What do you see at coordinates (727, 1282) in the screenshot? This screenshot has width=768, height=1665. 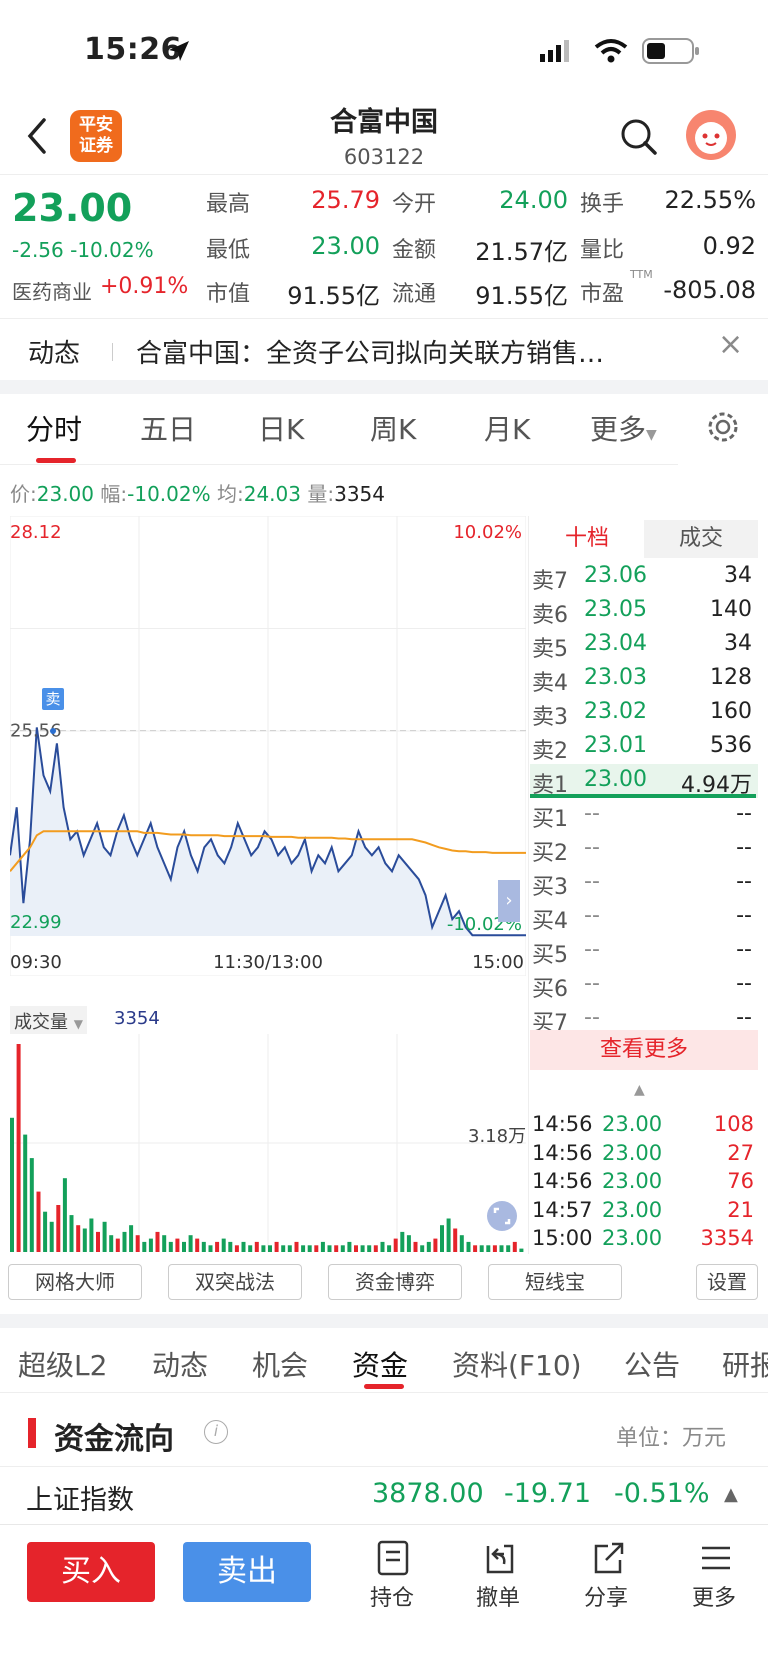 I see `tools-settings-button: 设置` at bounding box center [727, 1282].